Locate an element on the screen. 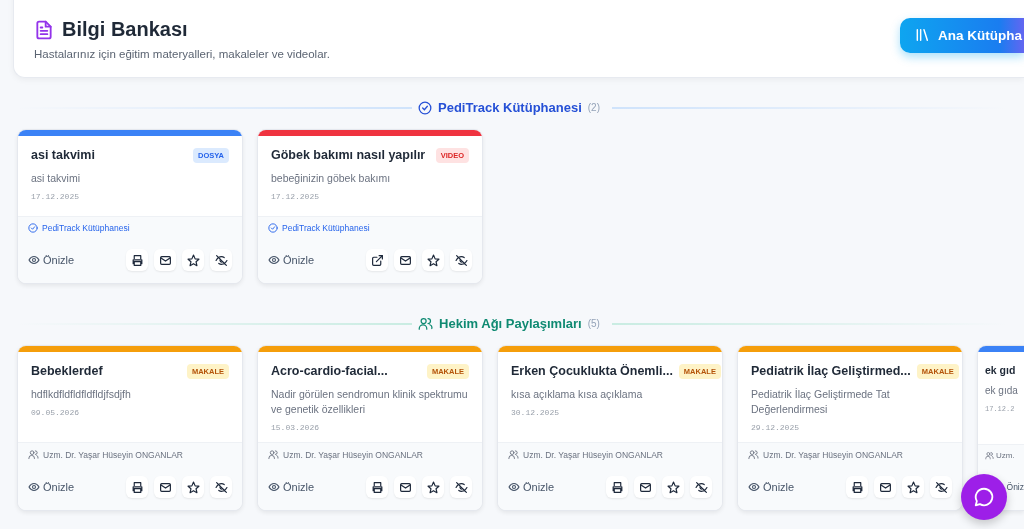 This screenshot has width=1024, height=529. card-title: Bebeklerdef is located at coordinates (67, 371).